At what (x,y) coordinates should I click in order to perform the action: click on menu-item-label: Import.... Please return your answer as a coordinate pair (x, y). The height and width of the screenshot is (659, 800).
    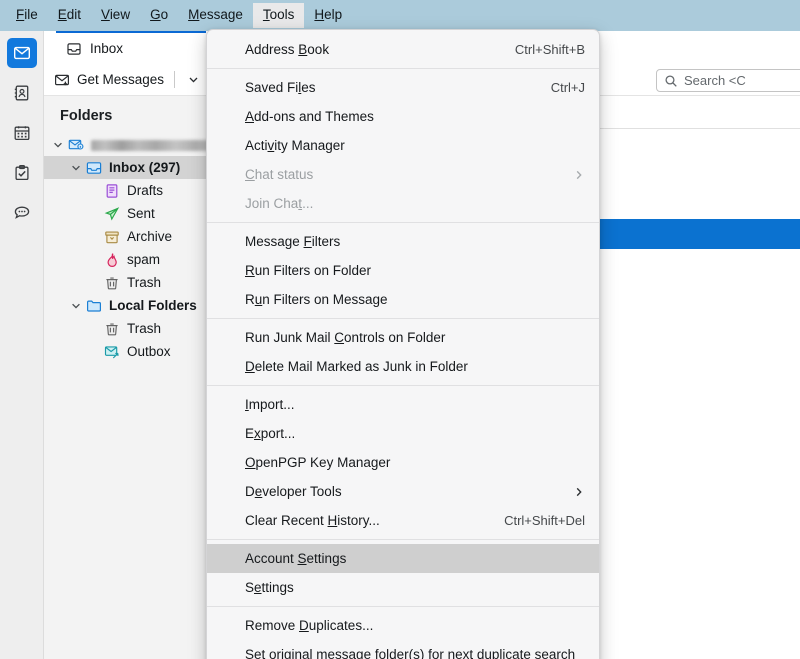
    Looking at the image, I should click on (270, 404).